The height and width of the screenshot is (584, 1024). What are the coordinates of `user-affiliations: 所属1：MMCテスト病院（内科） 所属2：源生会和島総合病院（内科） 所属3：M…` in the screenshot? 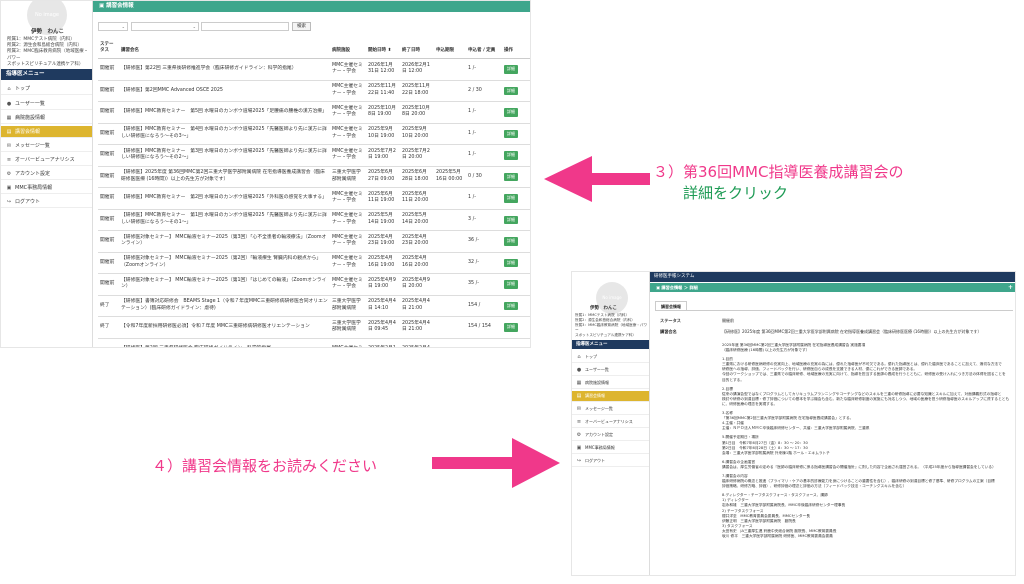 It's located at (612, 325).